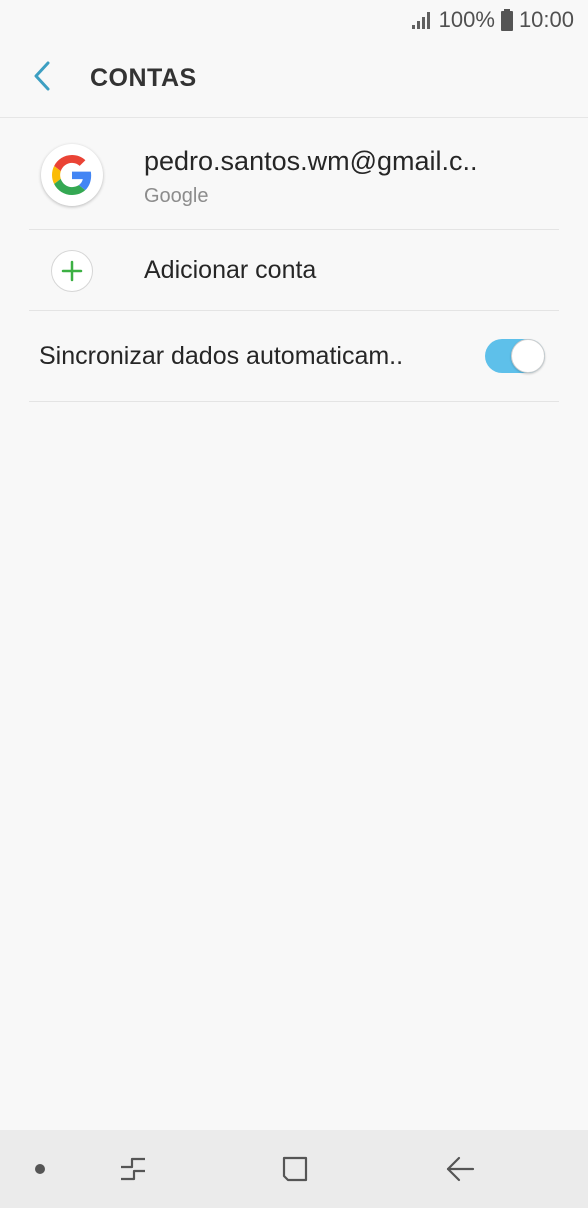 The height and width of the screenshot is (1208, 588). I want to click on account-email: pedro.santos.wm@gmail.c.., so click(311, 161).